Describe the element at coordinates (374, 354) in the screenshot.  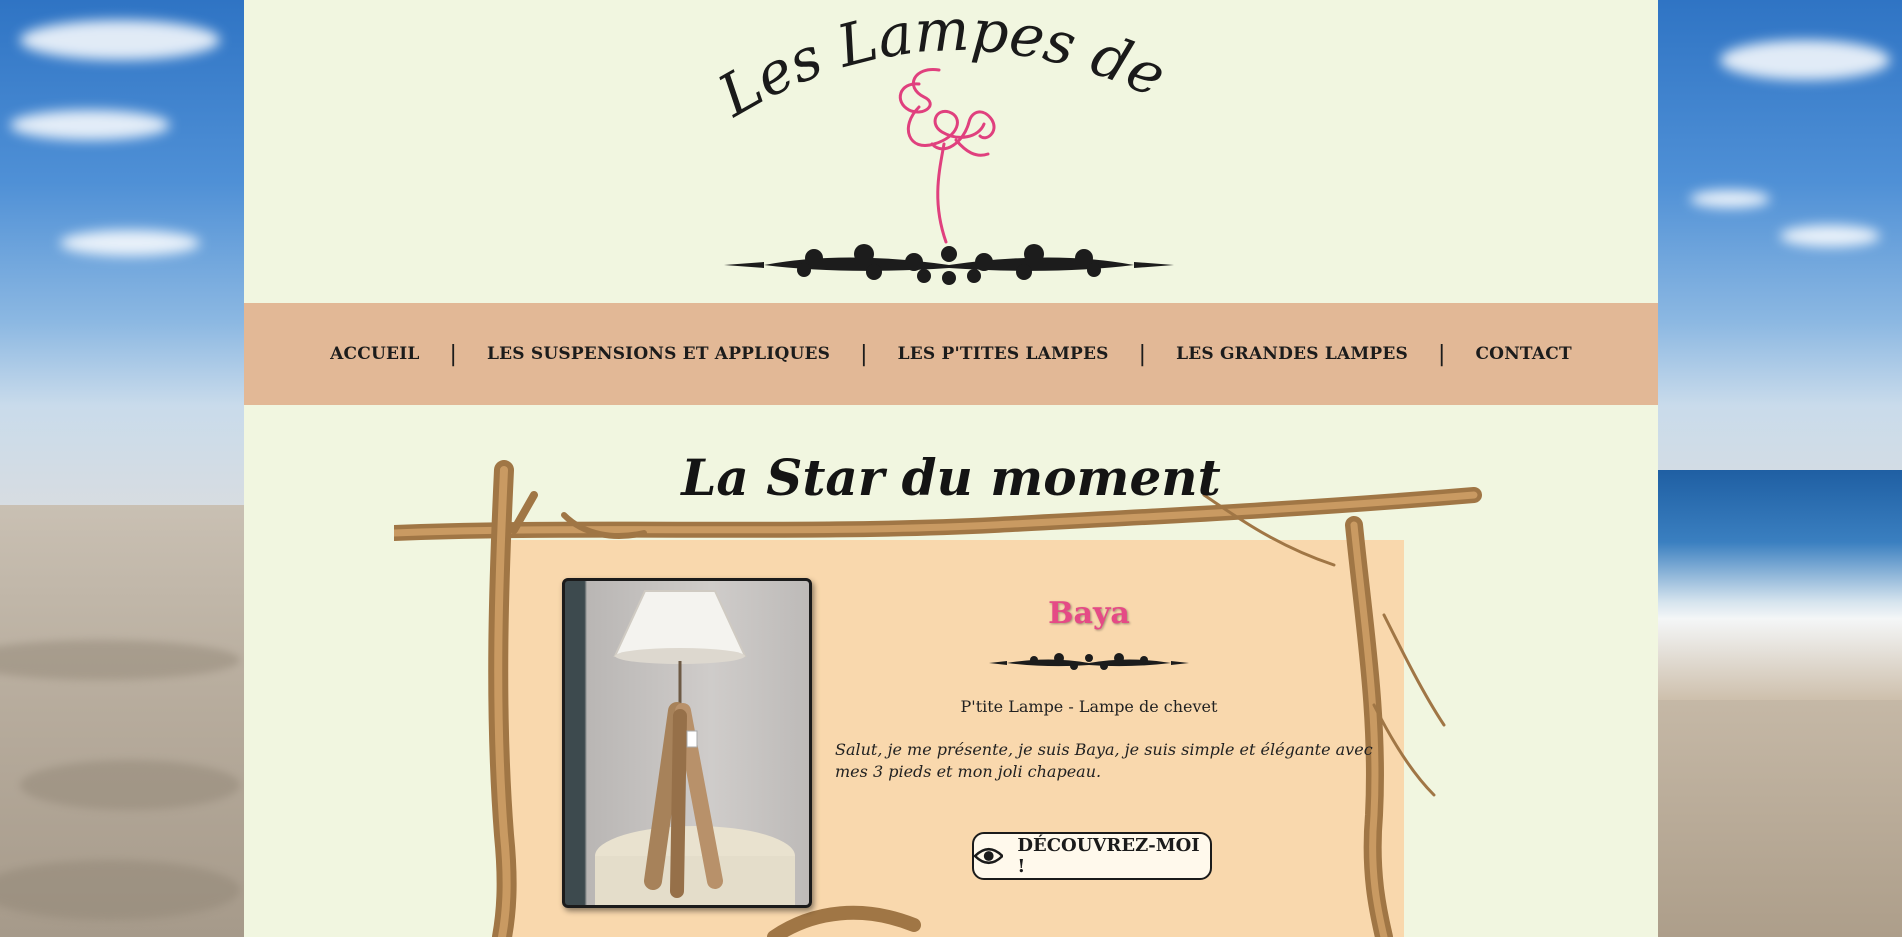
I see `nav-item-accueil: ACCUEIL` at that location.